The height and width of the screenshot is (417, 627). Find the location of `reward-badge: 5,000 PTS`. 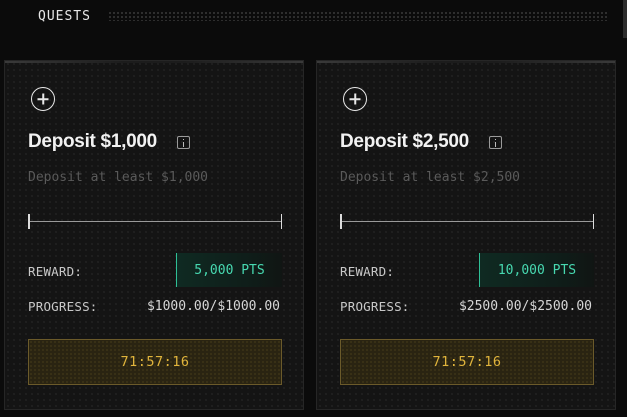

reward-badge: 5,000 PTS is located at coordinates (229, 270).